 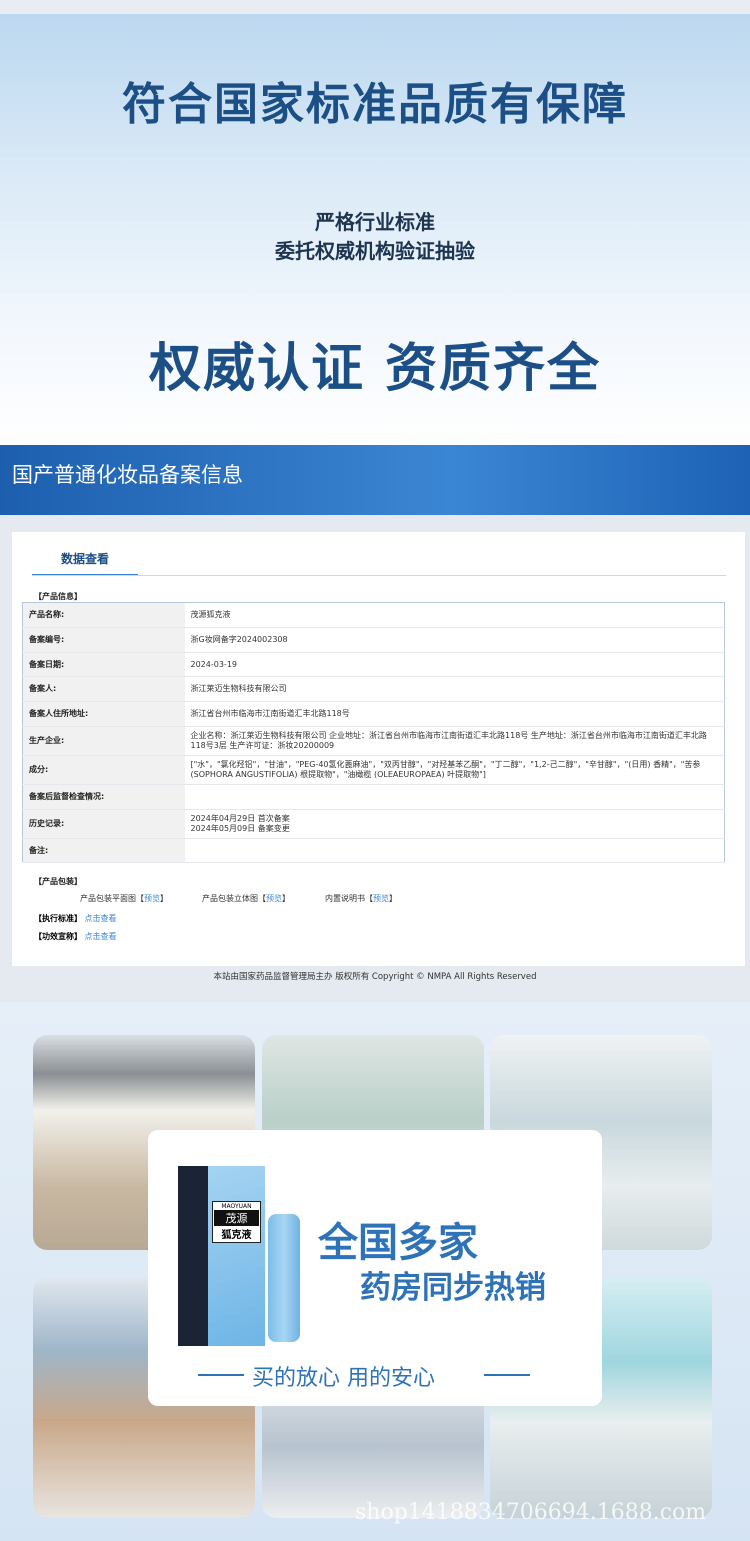 I want to click on standard-label: 【执行标准】, so click(x=58, y=918).